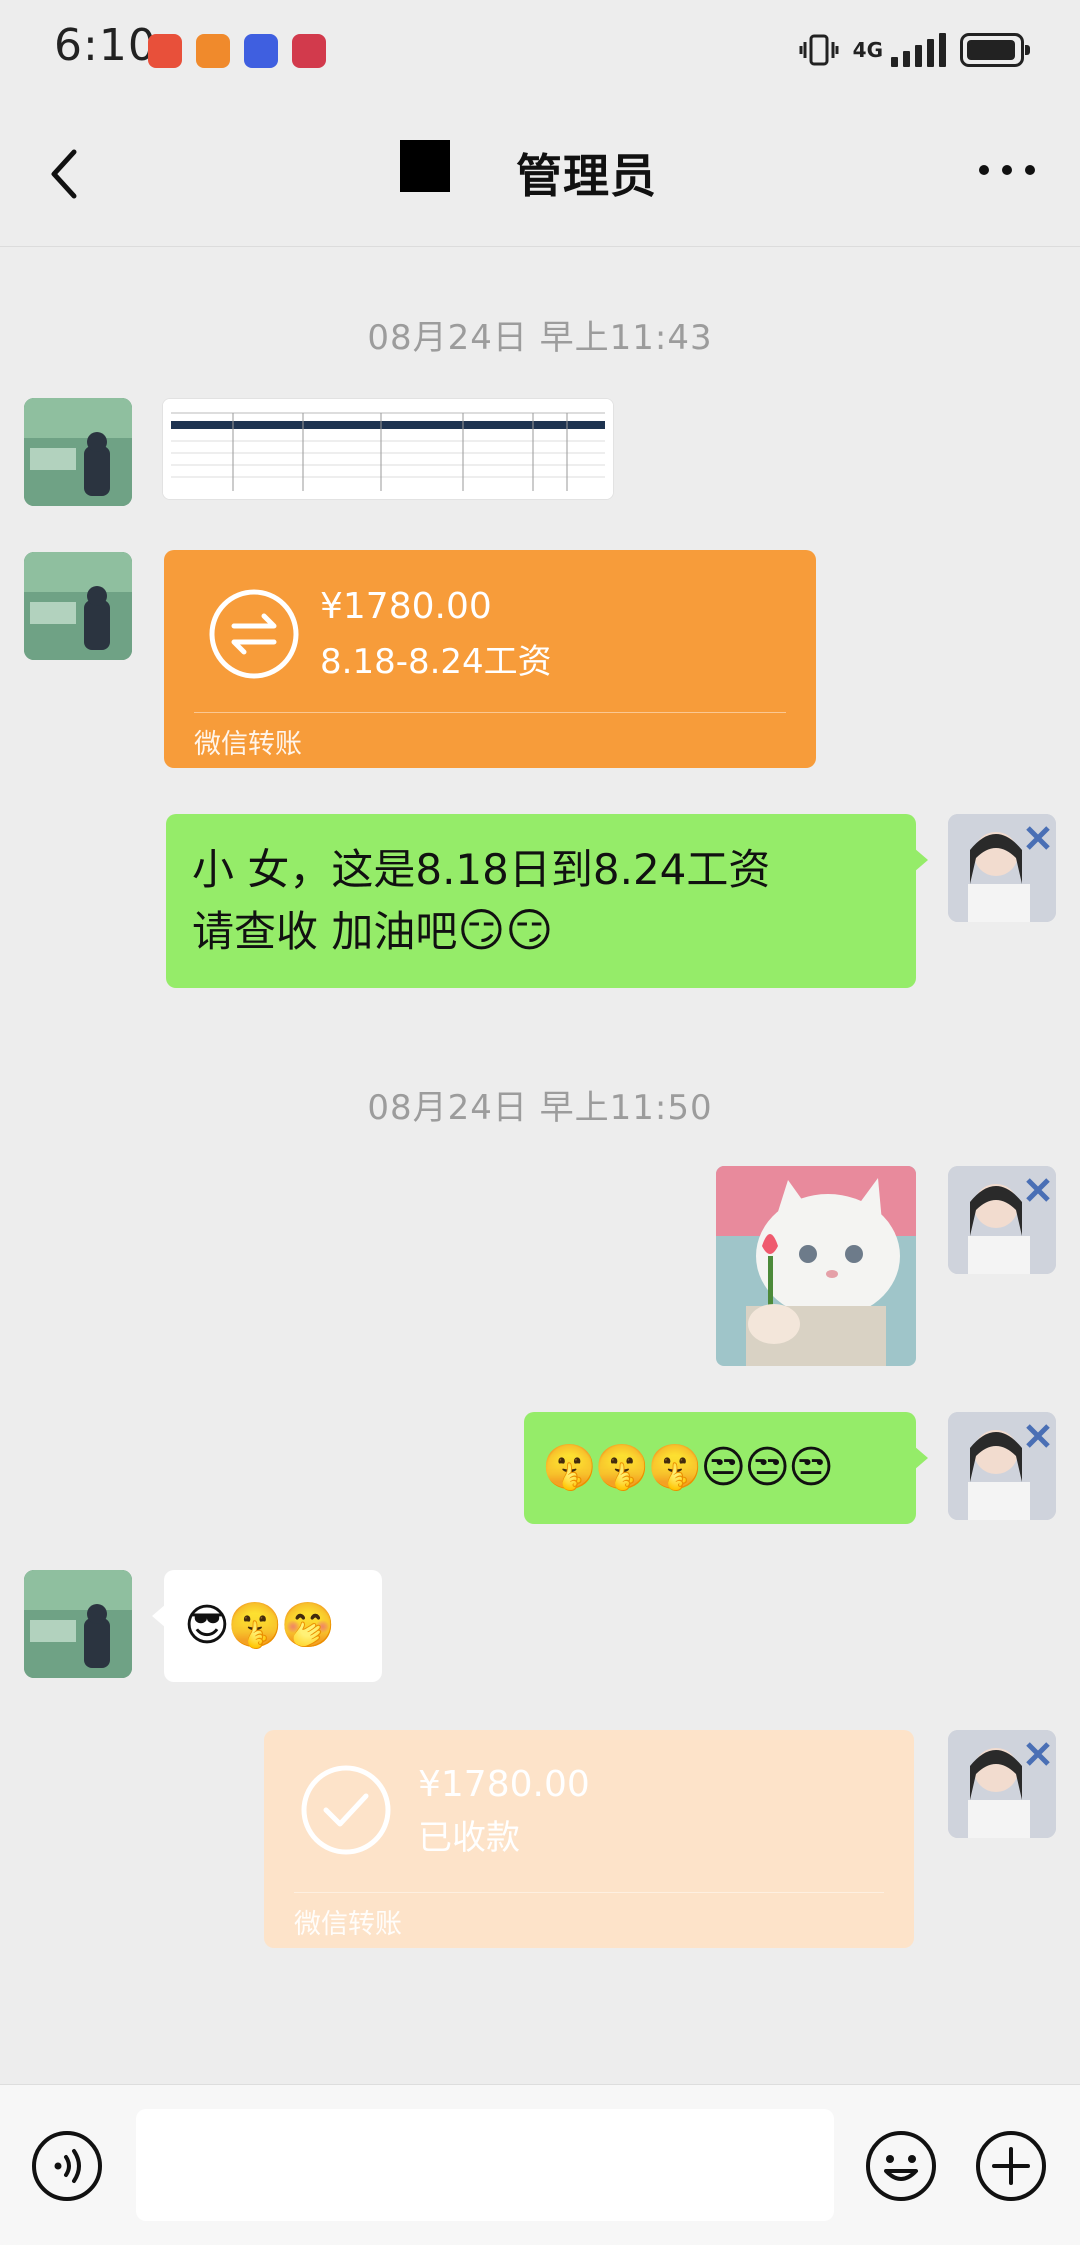 The image size is (1080, 2245). I want to click on vibrate-icon, so click(819, 50).